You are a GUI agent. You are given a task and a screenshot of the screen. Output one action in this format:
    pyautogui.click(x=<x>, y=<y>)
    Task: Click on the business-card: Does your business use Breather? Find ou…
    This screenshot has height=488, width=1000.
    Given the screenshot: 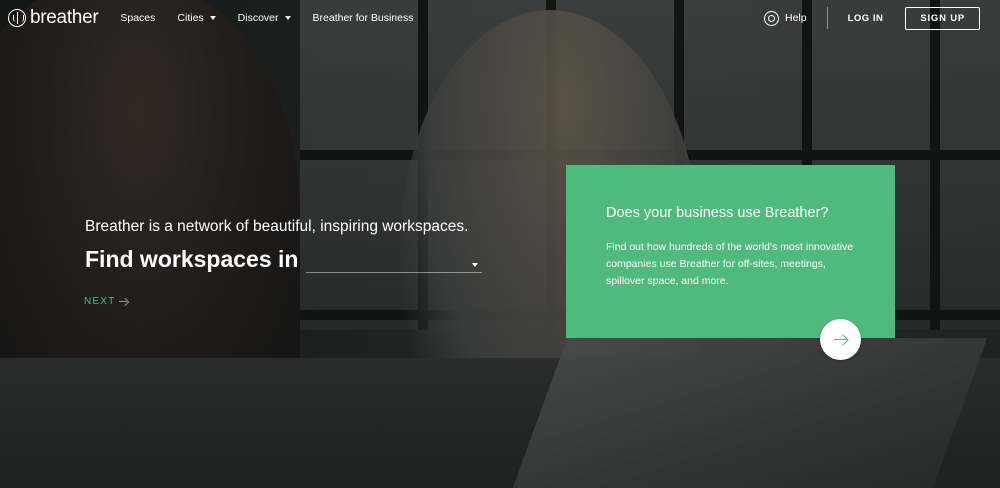 What is the action you would take?
    pyautogui.click(x=730, y=251)
    